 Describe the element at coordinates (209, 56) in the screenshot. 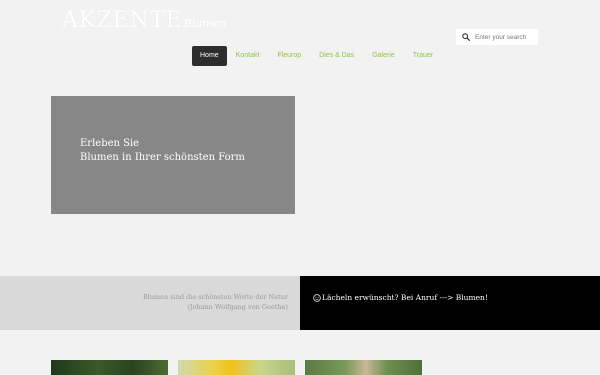

I see `nav-item-home: Home` at that location.